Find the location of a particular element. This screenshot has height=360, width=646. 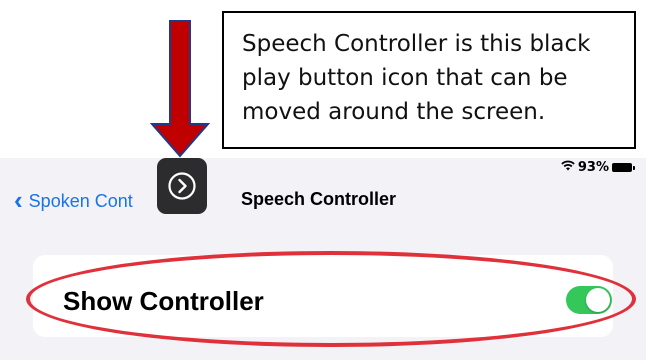

page-title: Speech Controller is located at coordinates (319, 199).